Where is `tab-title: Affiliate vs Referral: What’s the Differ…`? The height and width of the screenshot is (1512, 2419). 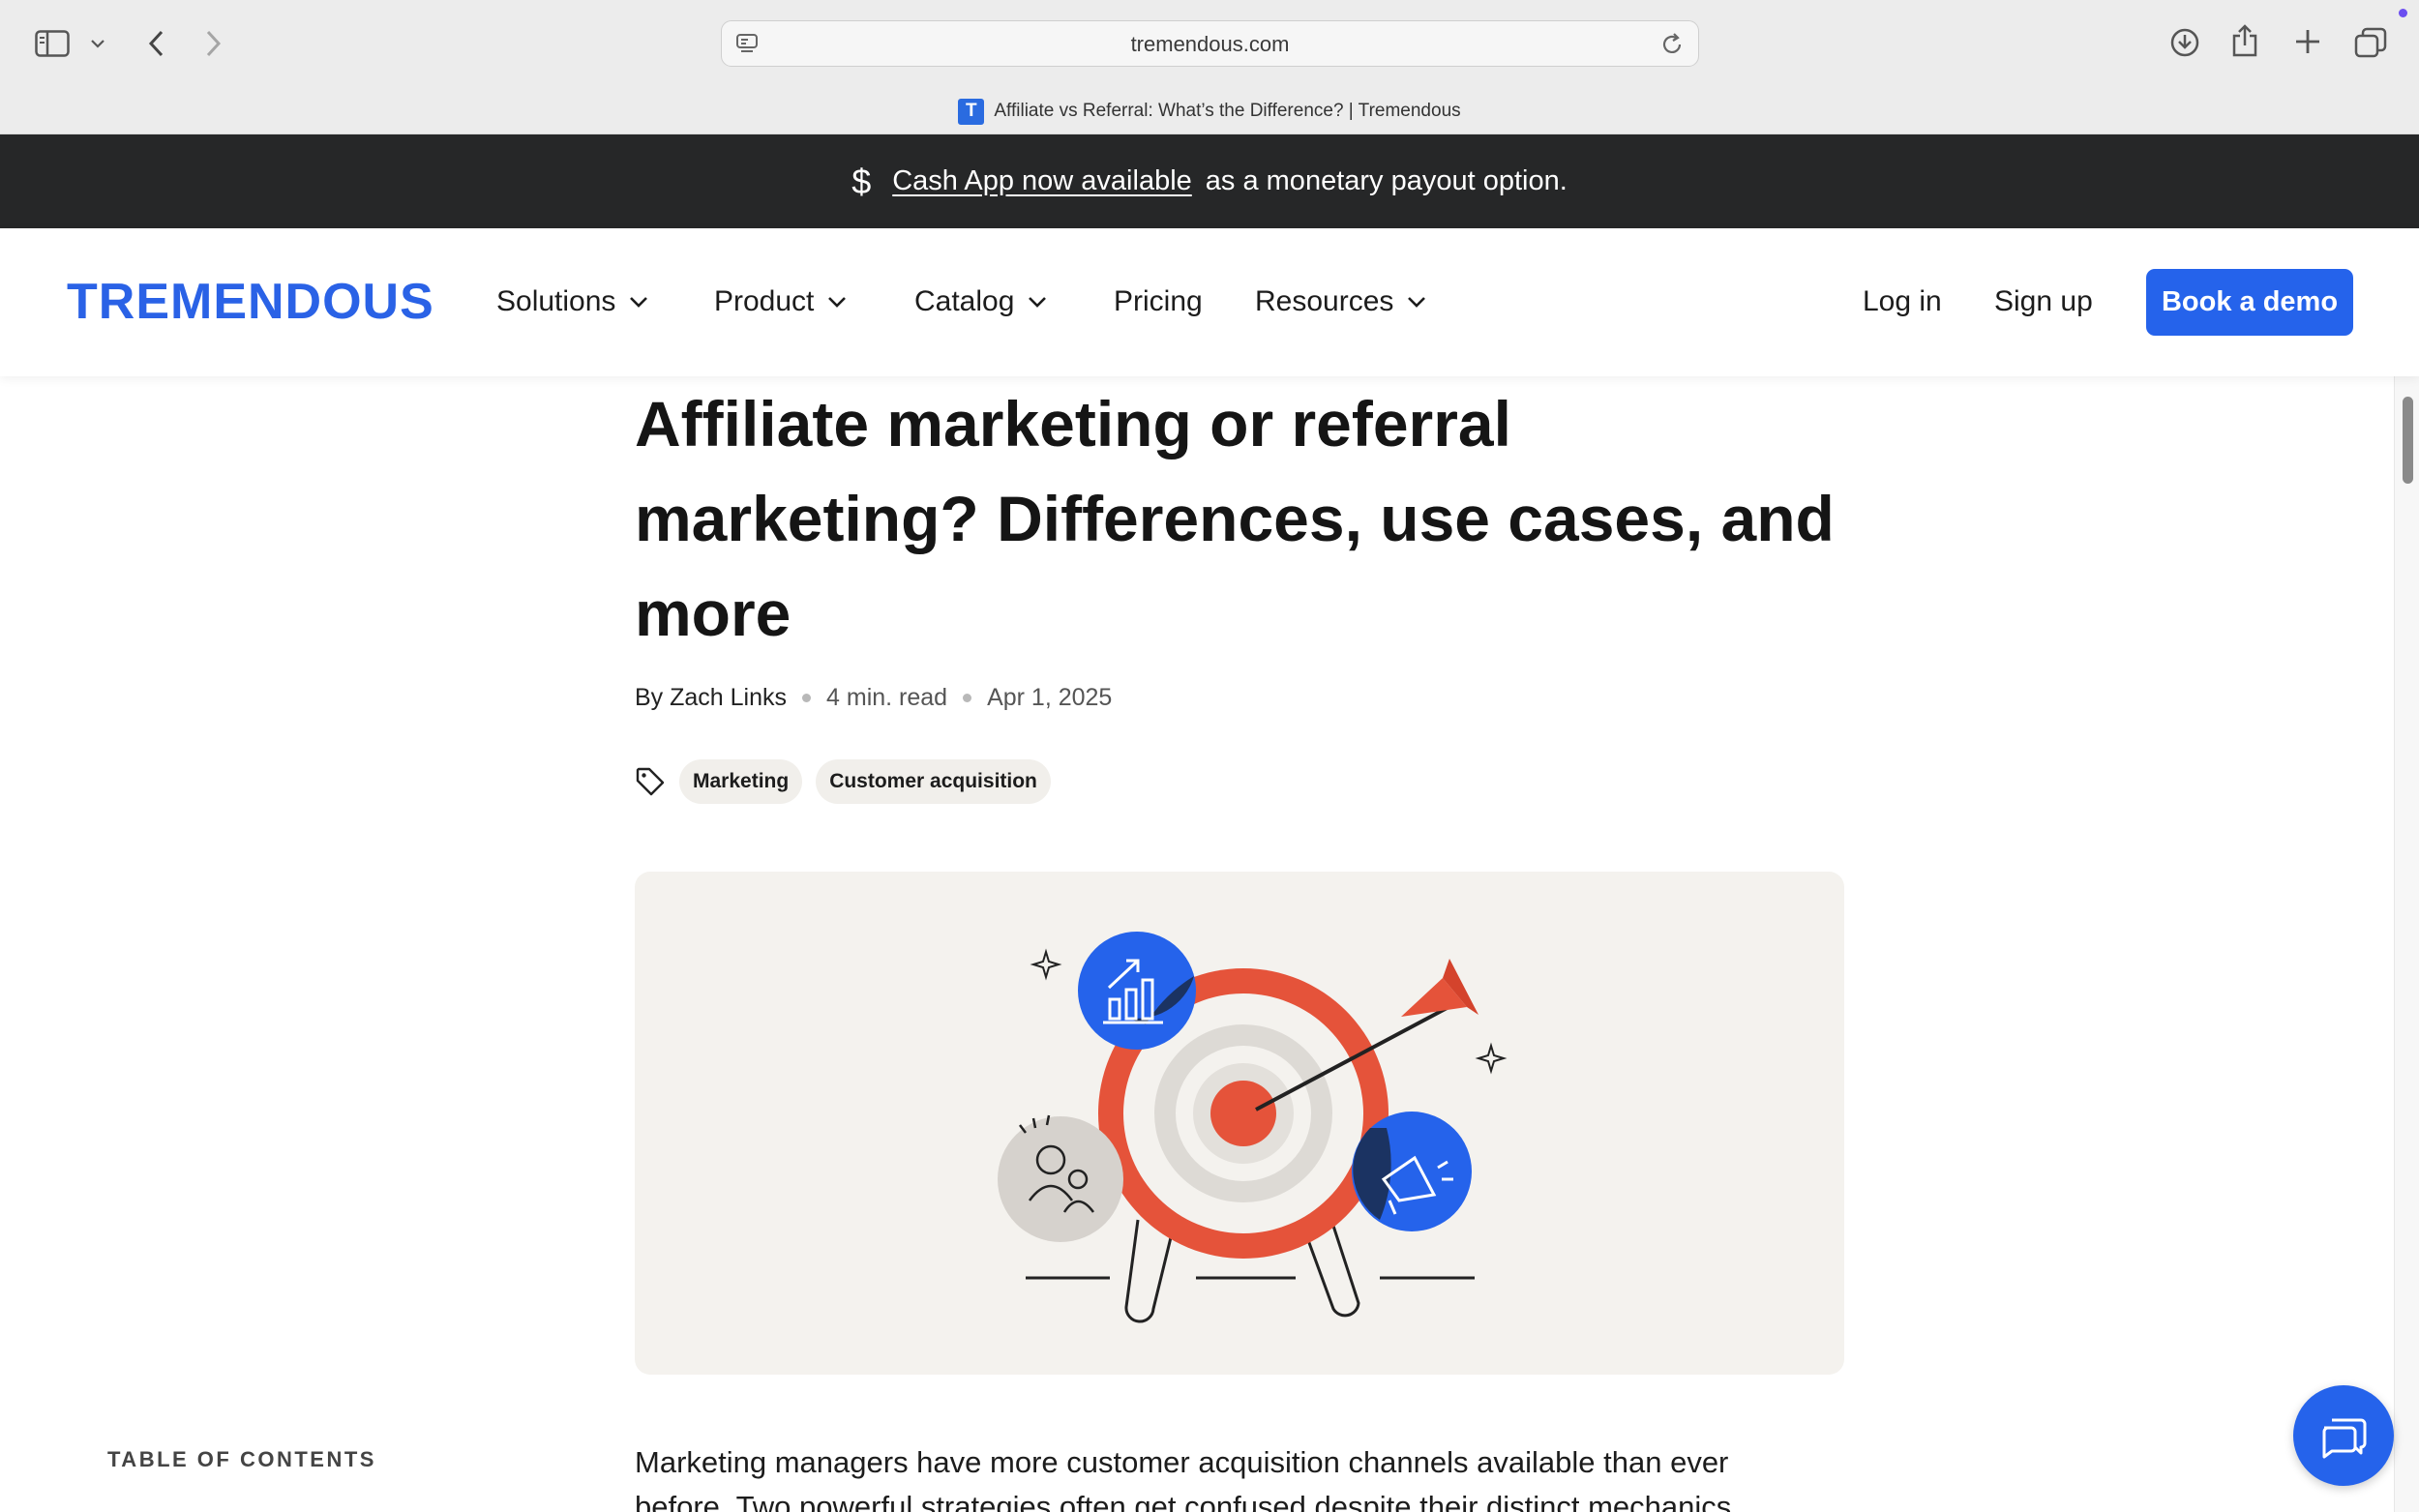
tab-title: Affiliate vs Referral: What’s the Differ… is located at coordinates (1228, 111).